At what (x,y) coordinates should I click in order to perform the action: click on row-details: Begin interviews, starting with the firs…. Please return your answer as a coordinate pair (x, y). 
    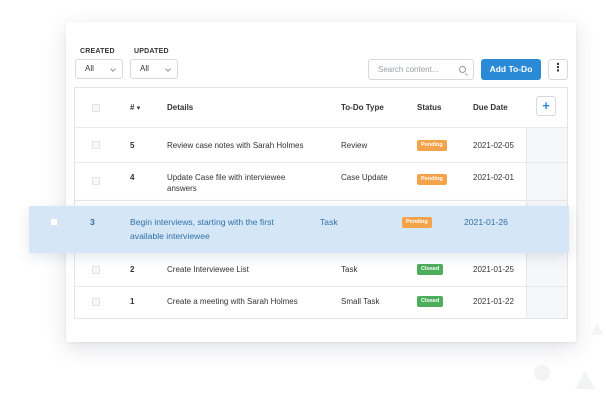
    Looking at the image, I should click on (202, 222).